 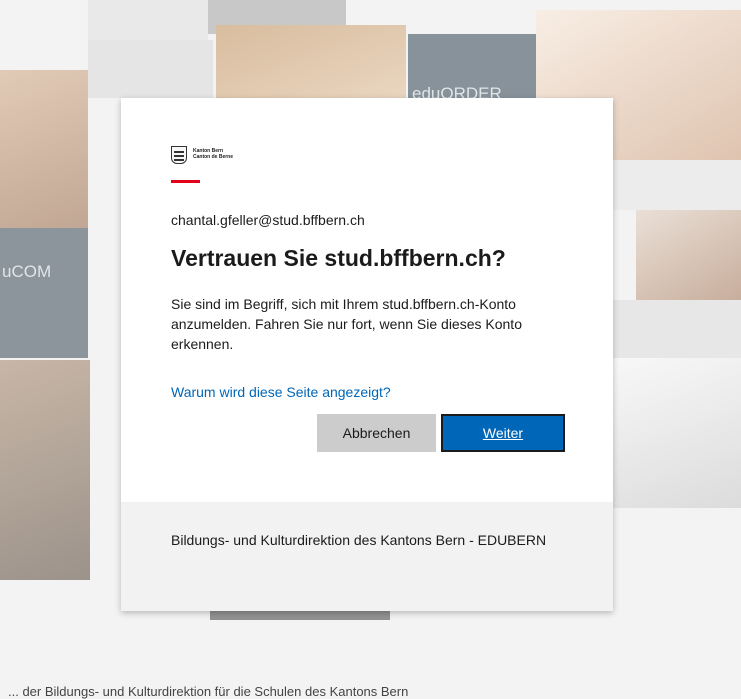 I want to click on account-email: chantal.gfeller@stud.bffbern.ch, so click(x=268, y=220).